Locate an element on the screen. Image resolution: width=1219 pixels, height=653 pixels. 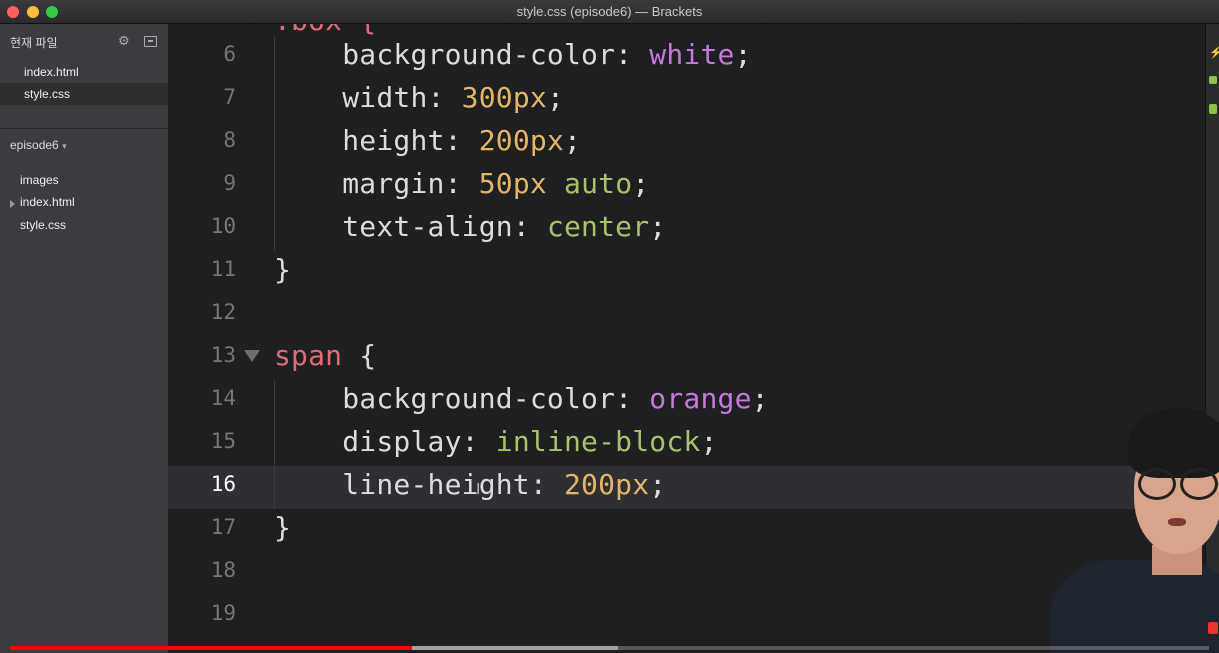
prop-token: line-height is located at coordinates (436, 484).